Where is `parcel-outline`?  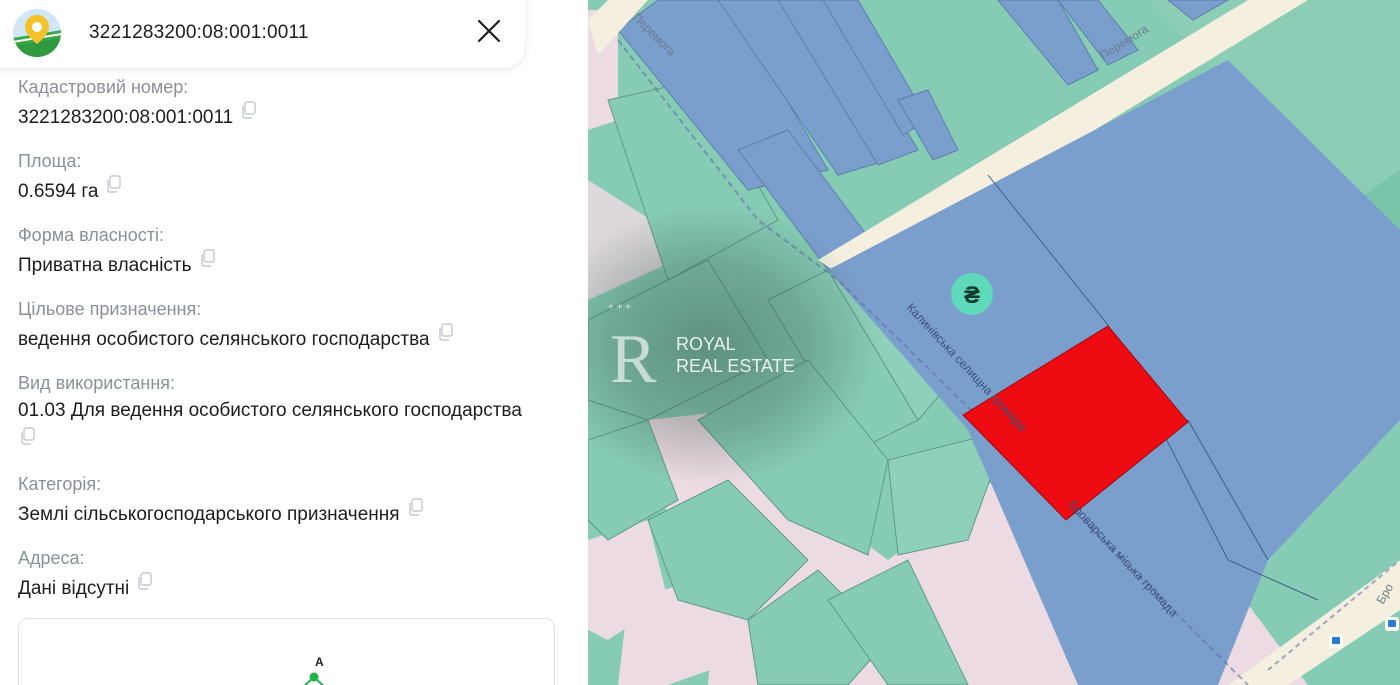 parcel-outline is located at coordinates (314, 678).